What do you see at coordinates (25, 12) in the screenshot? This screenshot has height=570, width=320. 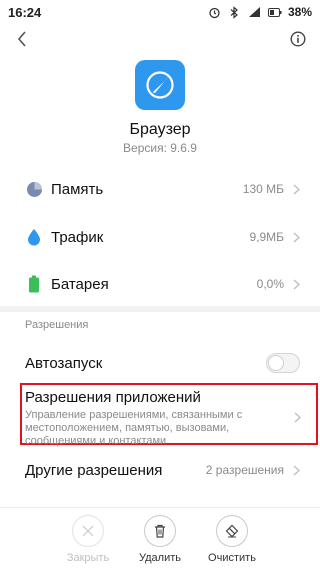 I see `status-time: 16:24` at bounding box center [25, 12].